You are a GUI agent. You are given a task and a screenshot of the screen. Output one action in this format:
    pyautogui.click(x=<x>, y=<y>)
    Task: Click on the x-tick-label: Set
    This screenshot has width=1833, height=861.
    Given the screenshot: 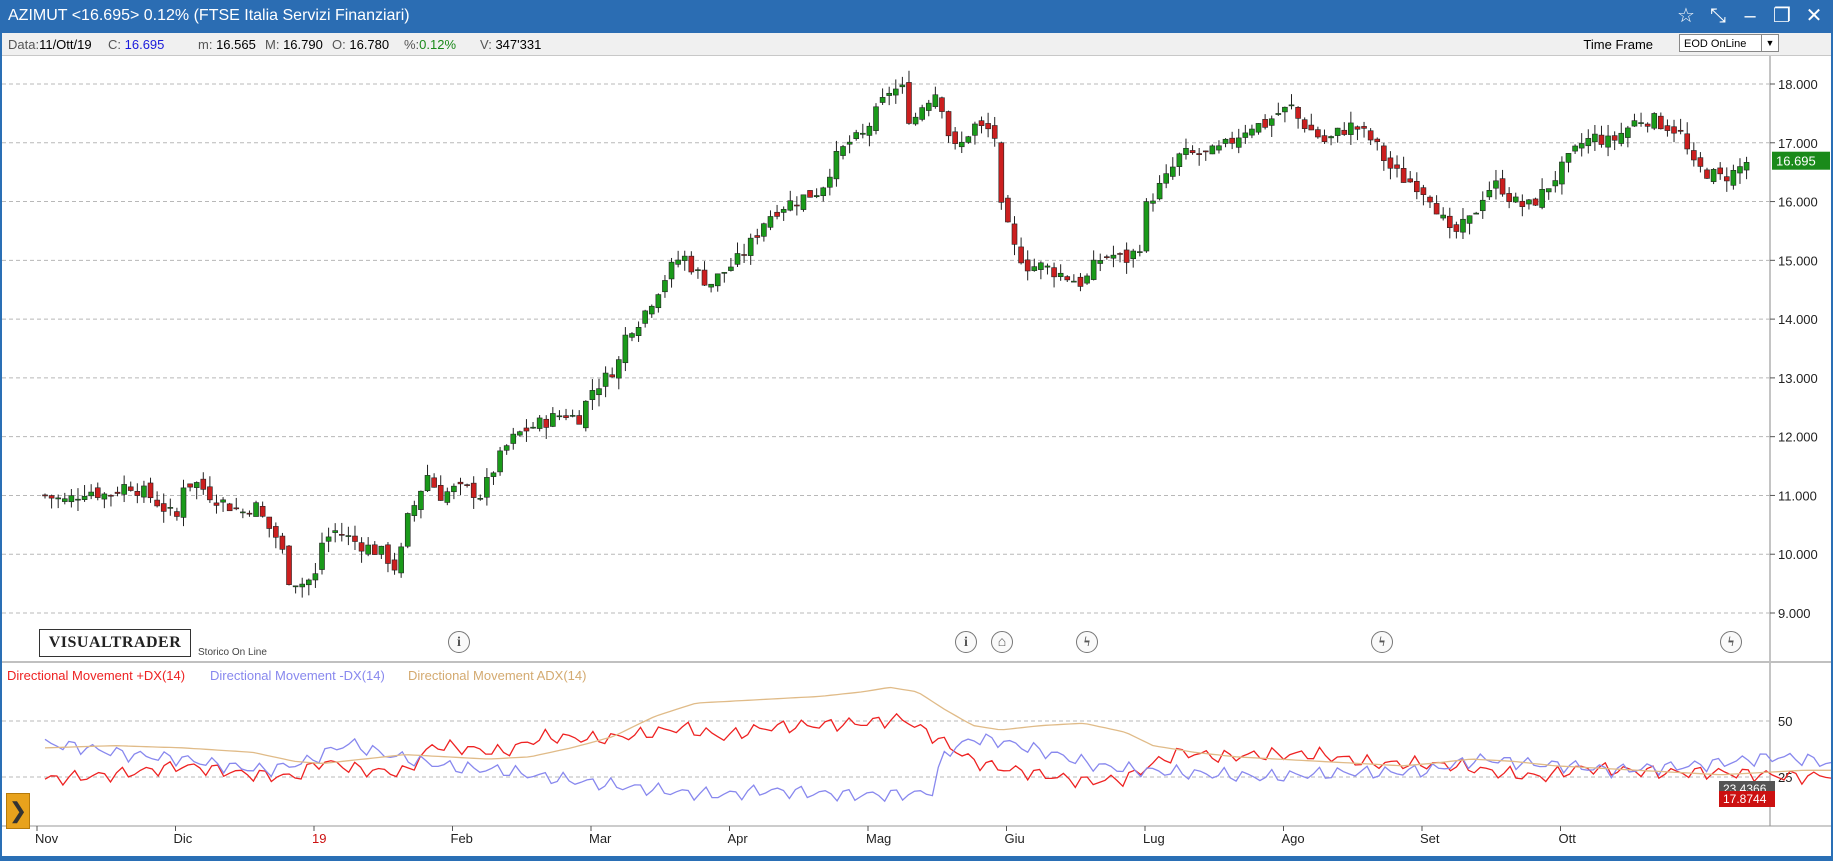 What is the action you would take?
    pyautogui.click(x=1430, y=838)
    